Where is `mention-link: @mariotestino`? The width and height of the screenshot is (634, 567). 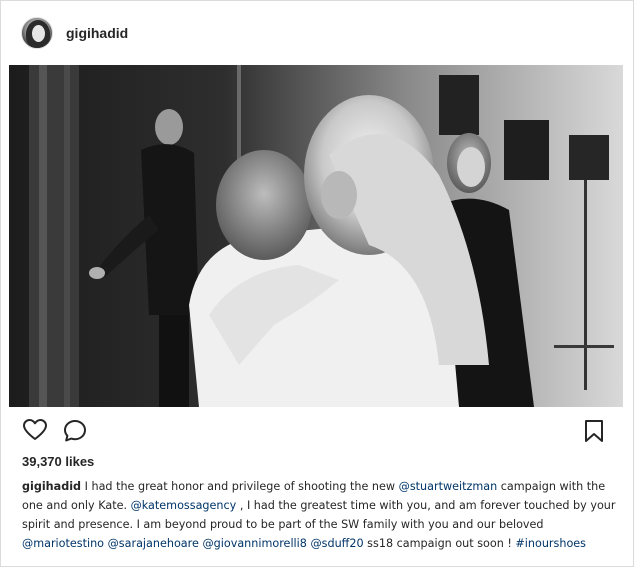
mention-link: @mariotestino is located at coordinates (63, 543).